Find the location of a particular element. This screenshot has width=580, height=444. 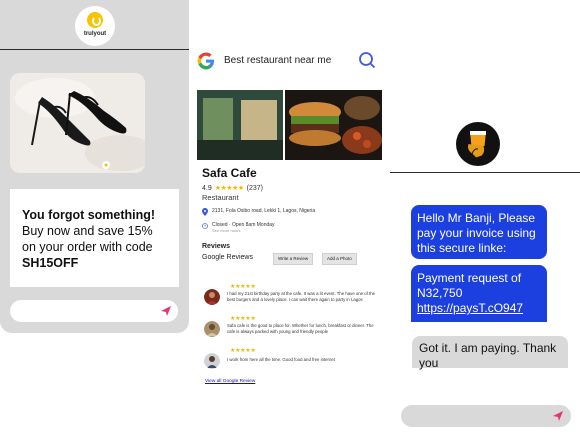

business-name: Safa Cafe is located at coordinates (229, 173).